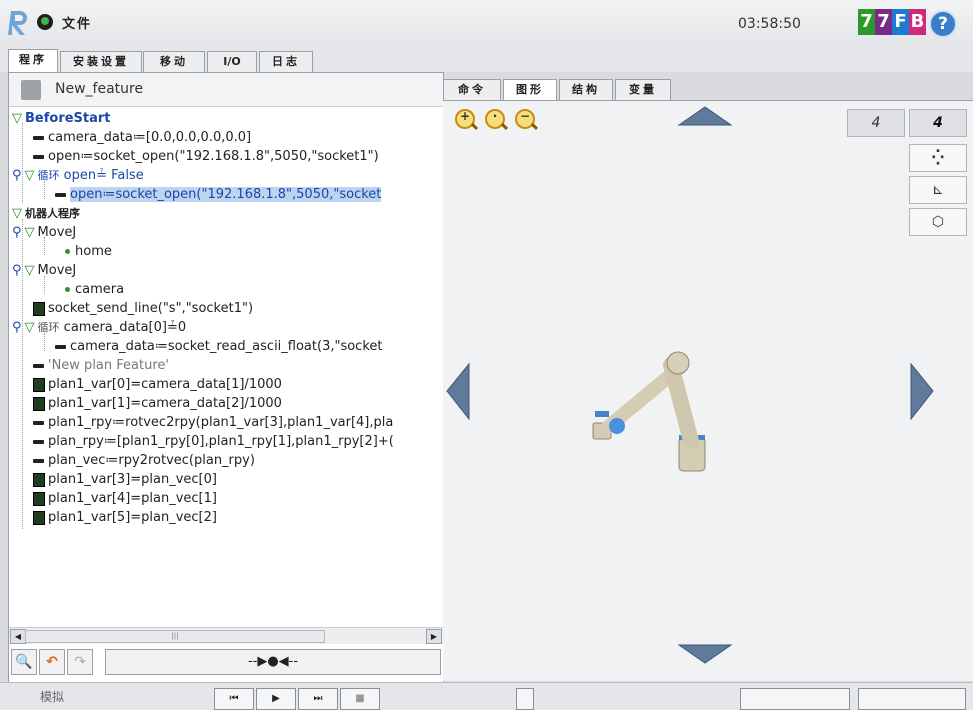 The height and width of the screenshot is (710, 973). What do you see at coordinates (125, 498) in the screenshot?
I see `tree-node: plan1_var[4]=plan_vec[1]` at bounding box center [125, 498].